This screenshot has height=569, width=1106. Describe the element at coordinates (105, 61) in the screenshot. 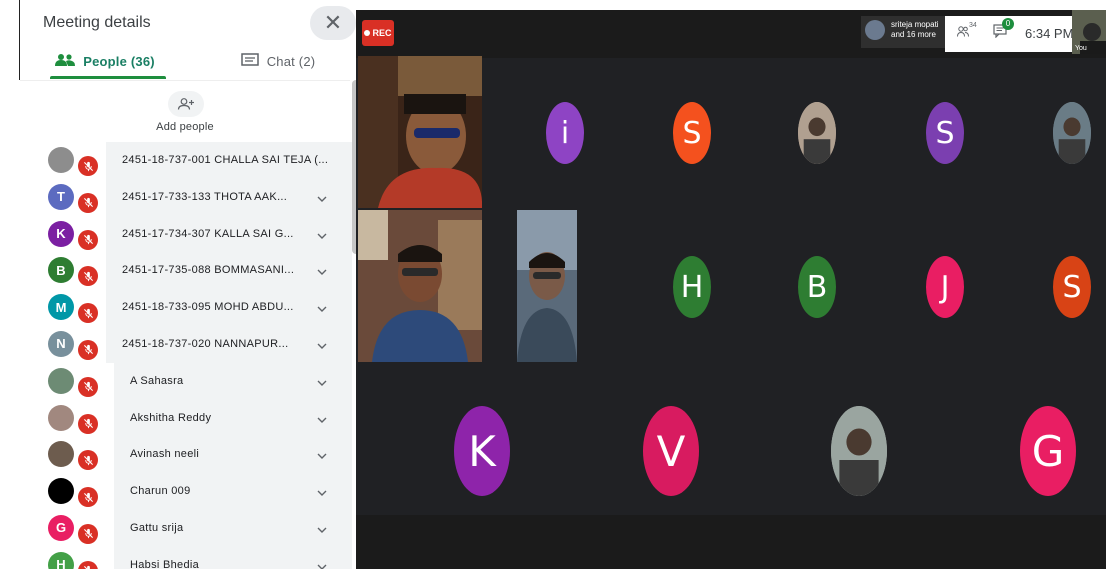

I see `tab-people: People (36)` at that location.